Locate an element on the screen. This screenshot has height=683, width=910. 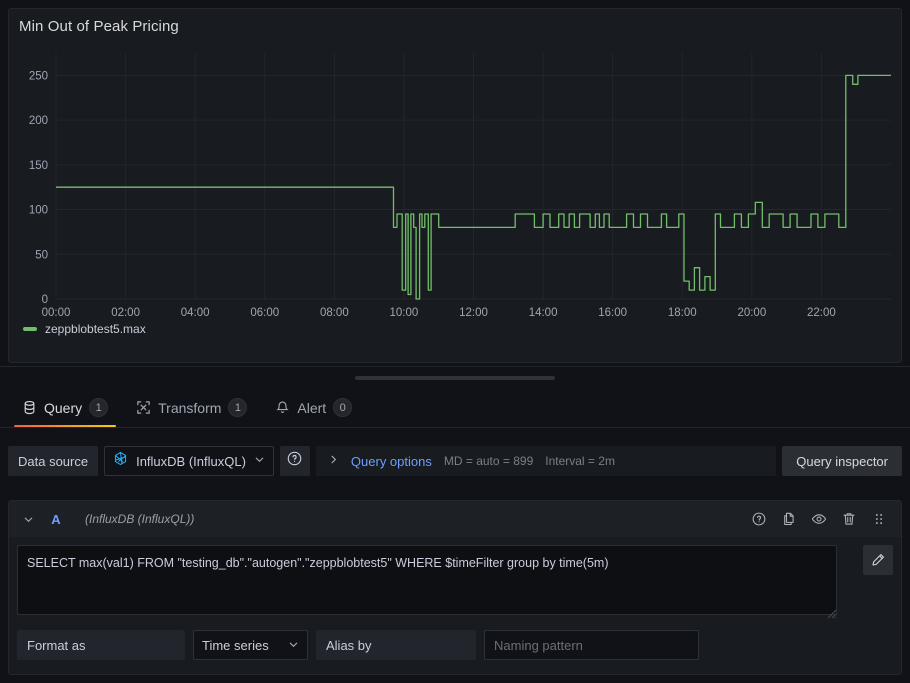
edit-query-pencil-button is located at coordinates (878, 560).